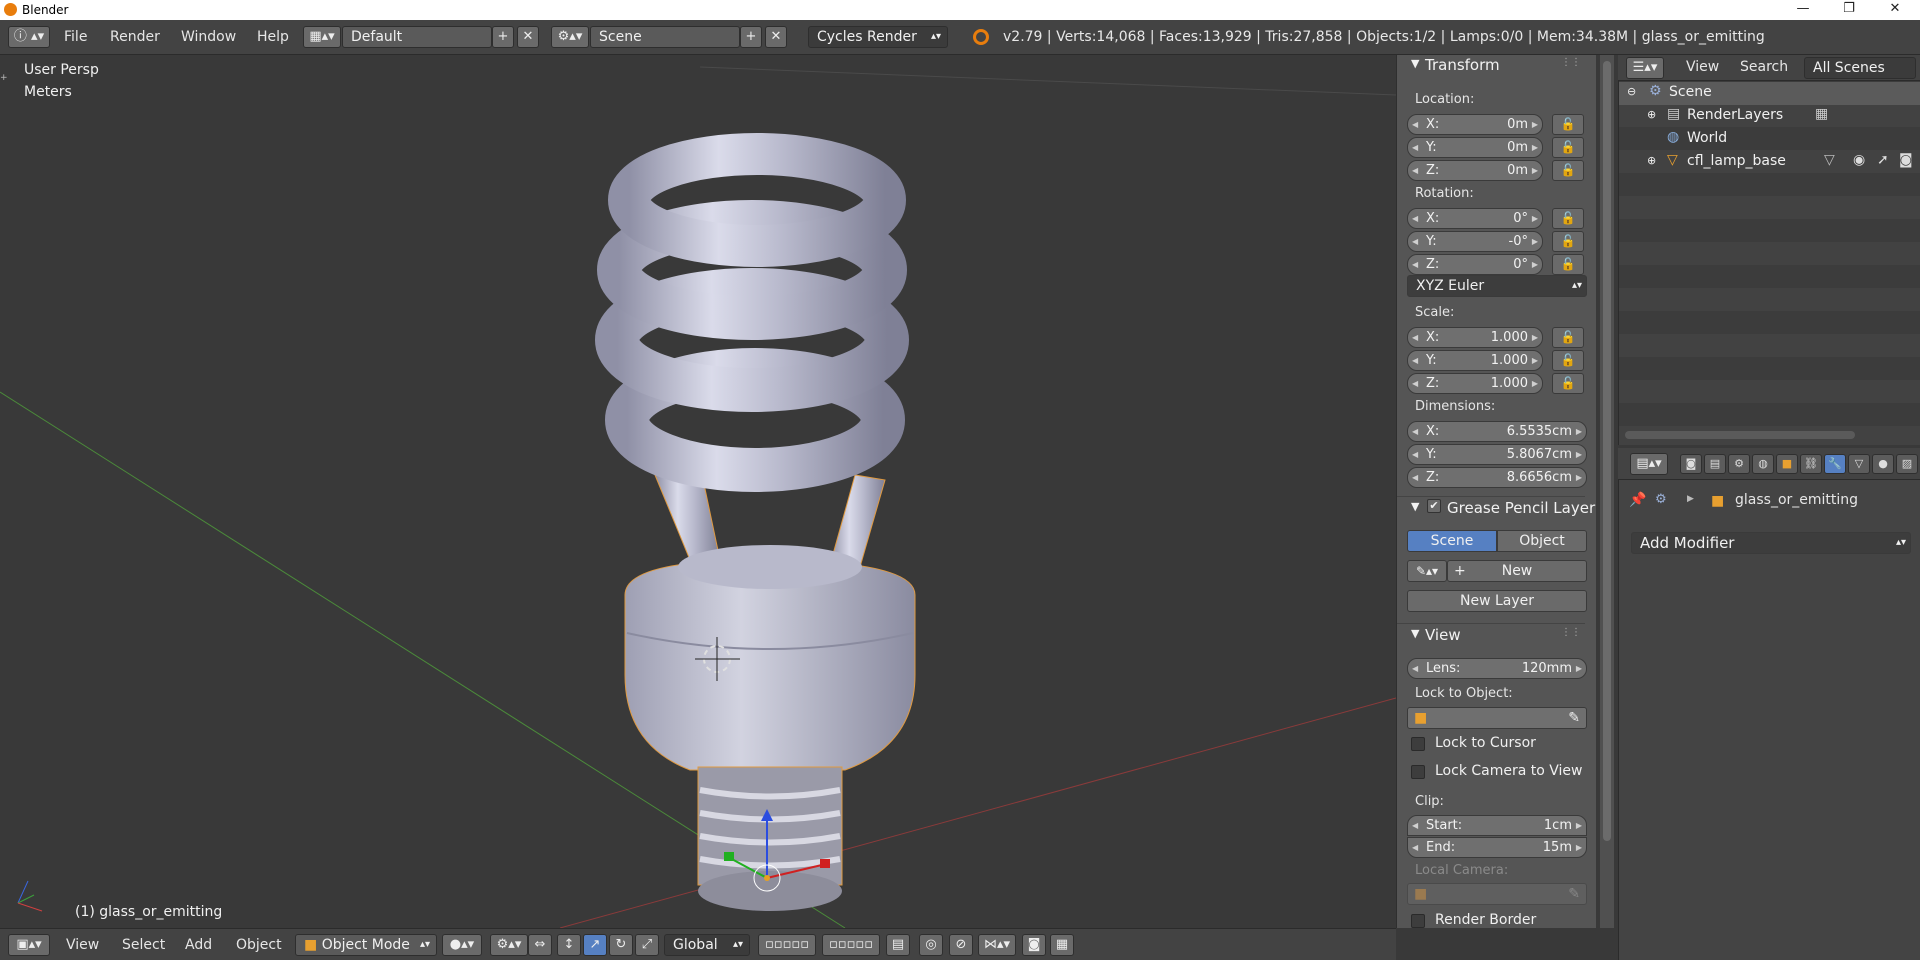  What do you see at coordinates (1496, 508) in the screenshot?
I see `grease-pencil-panel-header: ▼ ✔ Grease Pencil Layer` at bounding box center [1496, 508].